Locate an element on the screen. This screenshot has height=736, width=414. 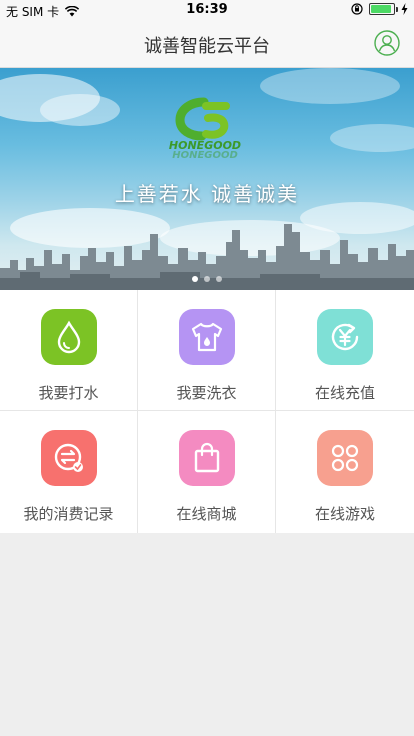
navigation-bar: 诚善智能云平台 is located at coordinates (207, 44).